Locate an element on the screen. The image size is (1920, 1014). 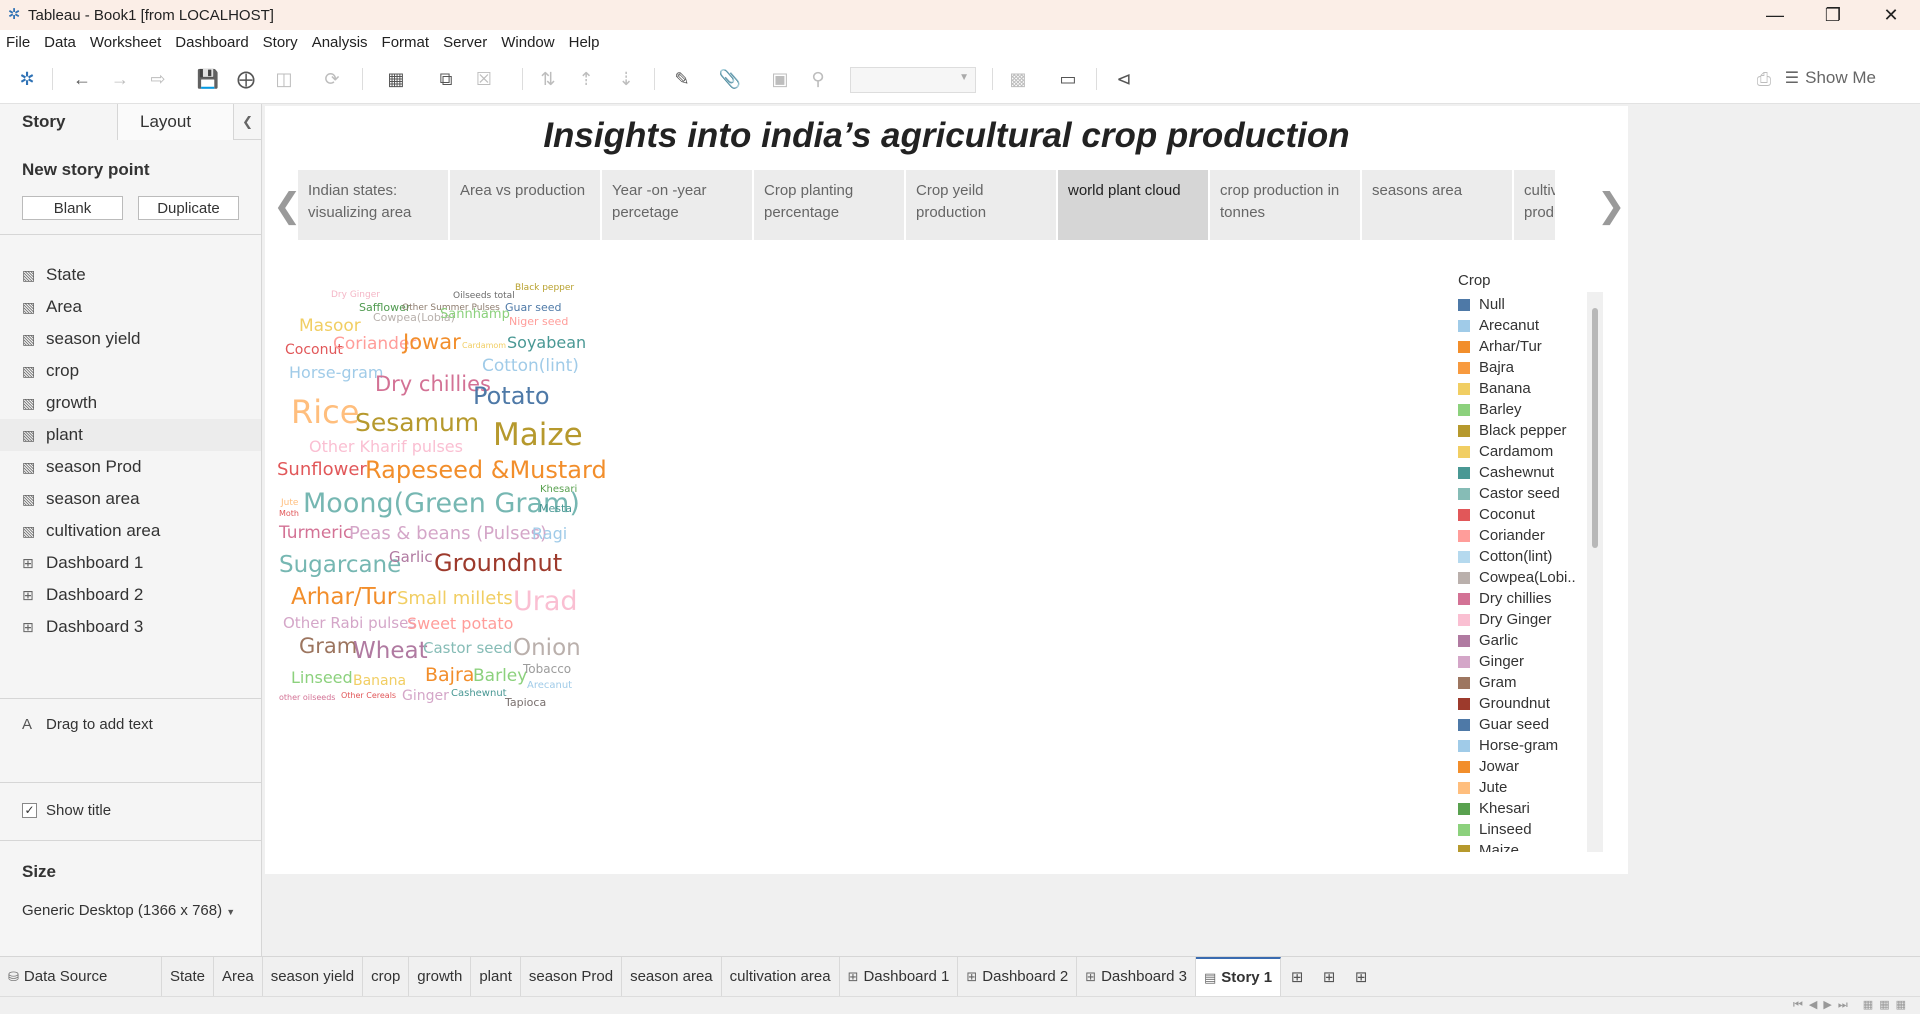
word-cloud-word: Sunflower is located at coordinates (322, 470).